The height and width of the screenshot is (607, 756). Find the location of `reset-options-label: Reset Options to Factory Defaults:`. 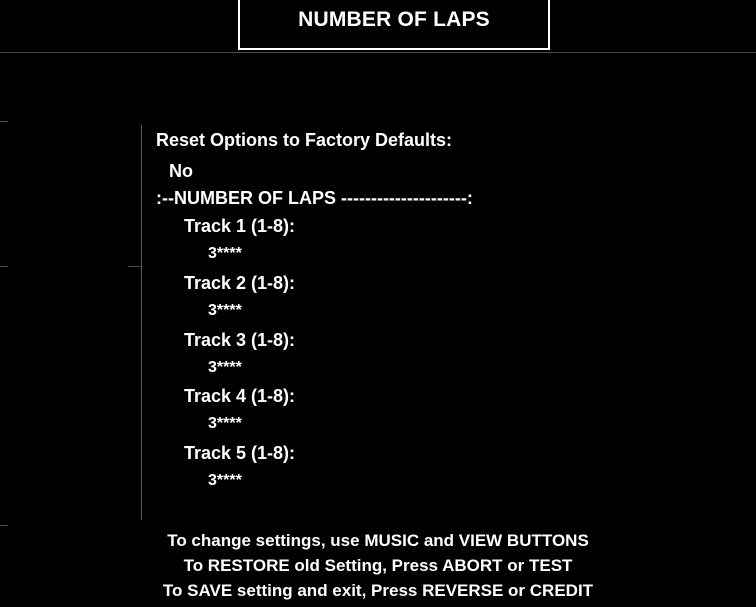

reset-options-label: Reset Options to Factory Defaults: is located at coordinates (304, 140).